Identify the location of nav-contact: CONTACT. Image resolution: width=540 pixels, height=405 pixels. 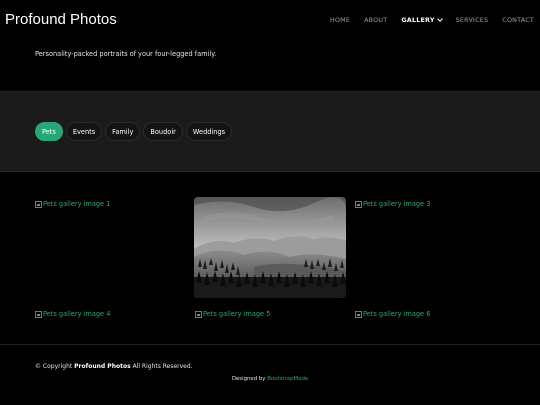
(518, 20).